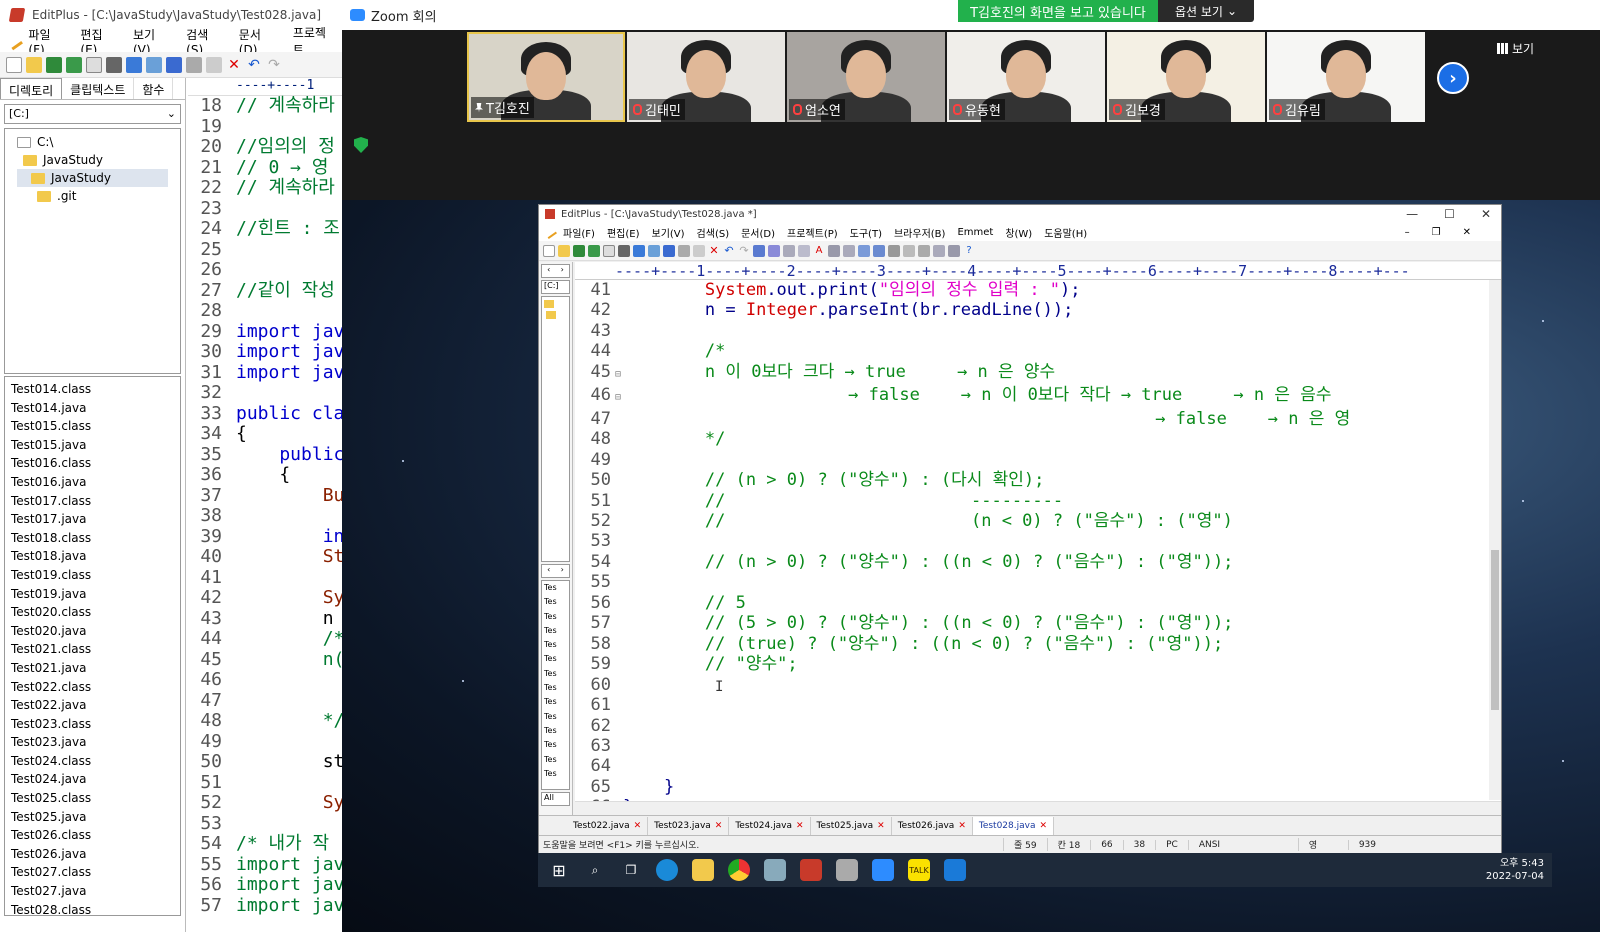 The width and height of the screenshot is (1600, 932). I want to click on kakaotalk-icon: TALK, so click(919, 870).